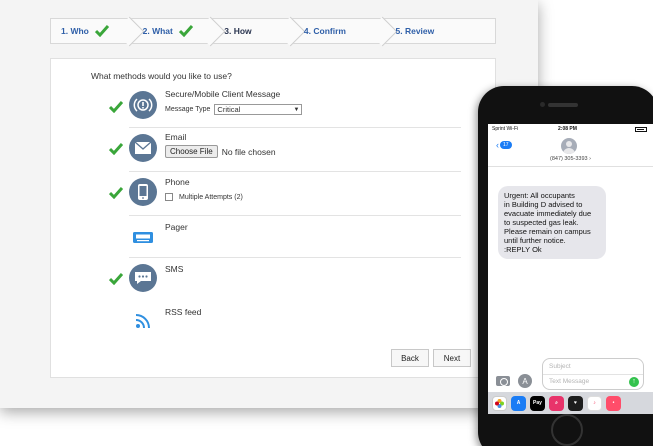 This screenshot has height=446, width=653. I want to click on step-label: 2. What, so click(157, 31).